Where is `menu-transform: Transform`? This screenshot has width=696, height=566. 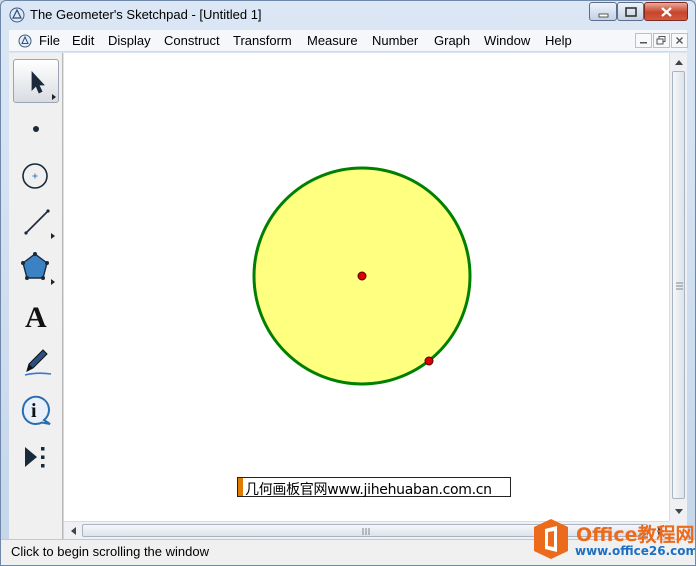 menu-transform: Transform is located at coordinates (262, 40).